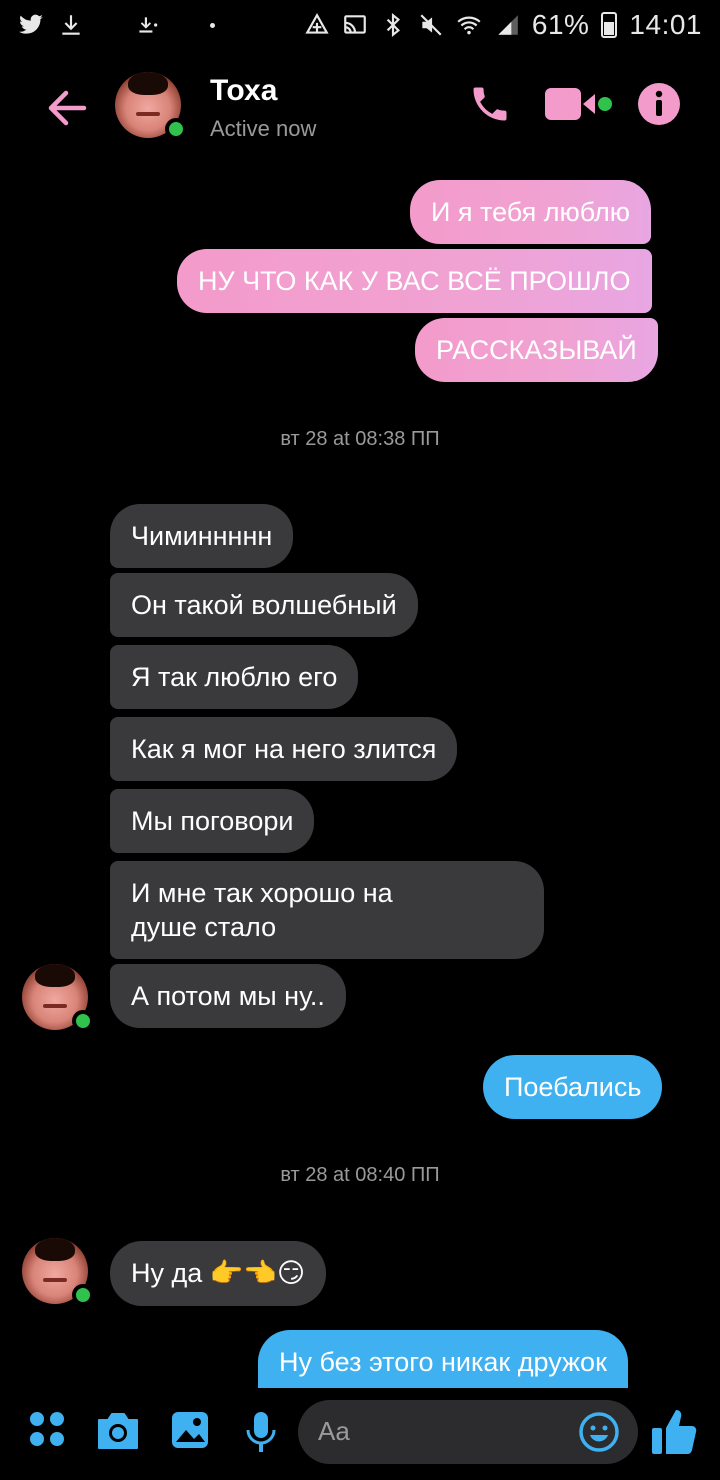  What do you see at coordinates (264, 605) in the screenshot?
I see `incoming-message: Он такой волшебный` at bounding box center [264, 605].